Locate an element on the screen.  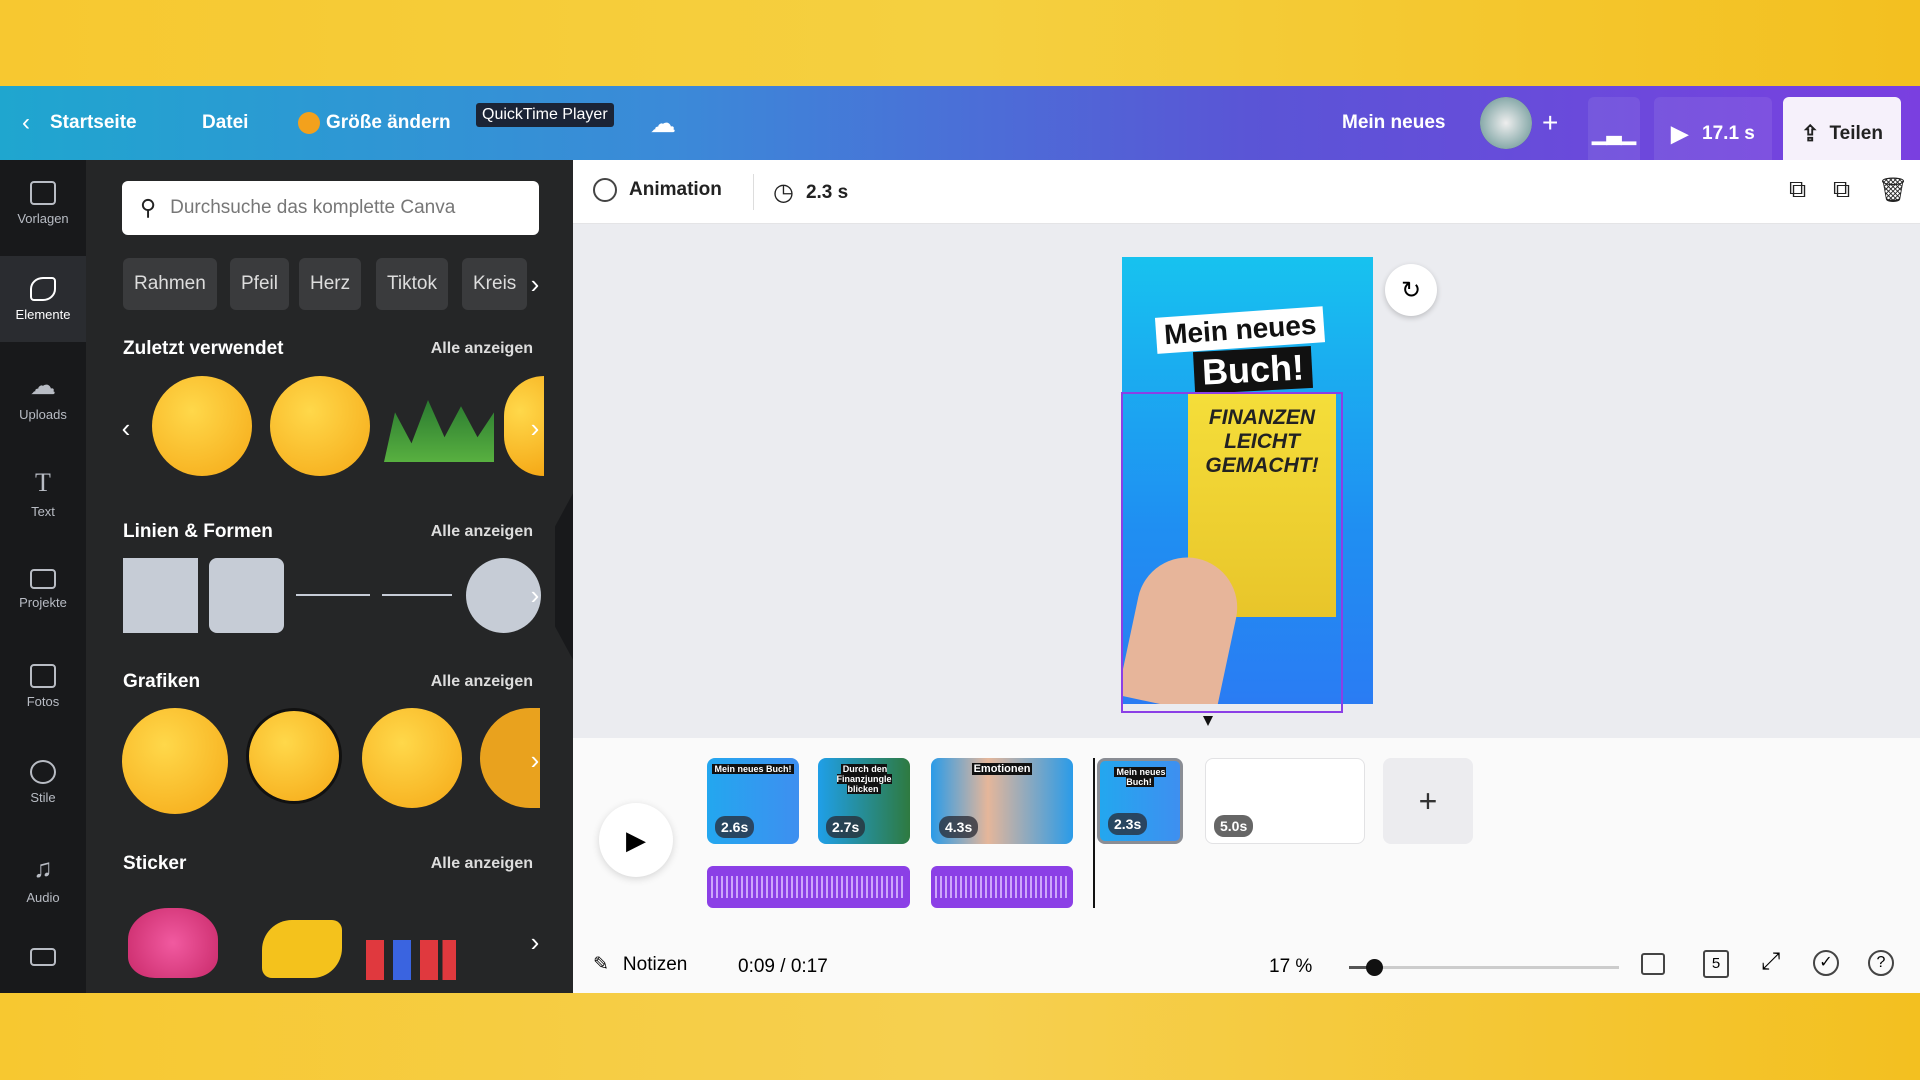
sidebar-item-text: T Text is located at coordinates (43, 493).